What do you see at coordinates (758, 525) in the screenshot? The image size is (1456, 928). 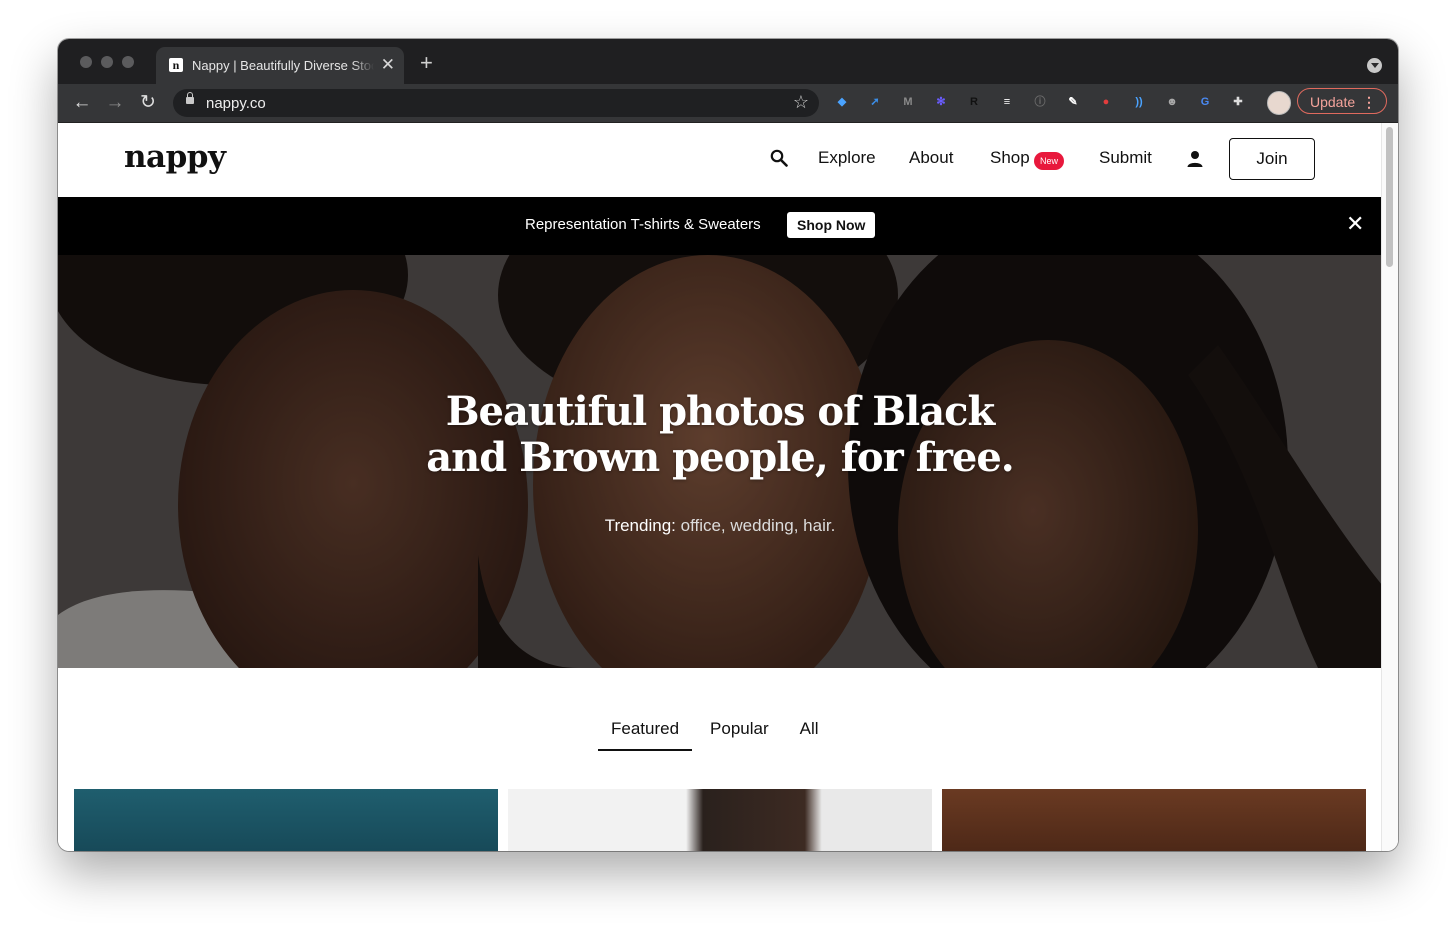 I see `trending-links: office, wedding, hair.` at bounding box center [758, 525].